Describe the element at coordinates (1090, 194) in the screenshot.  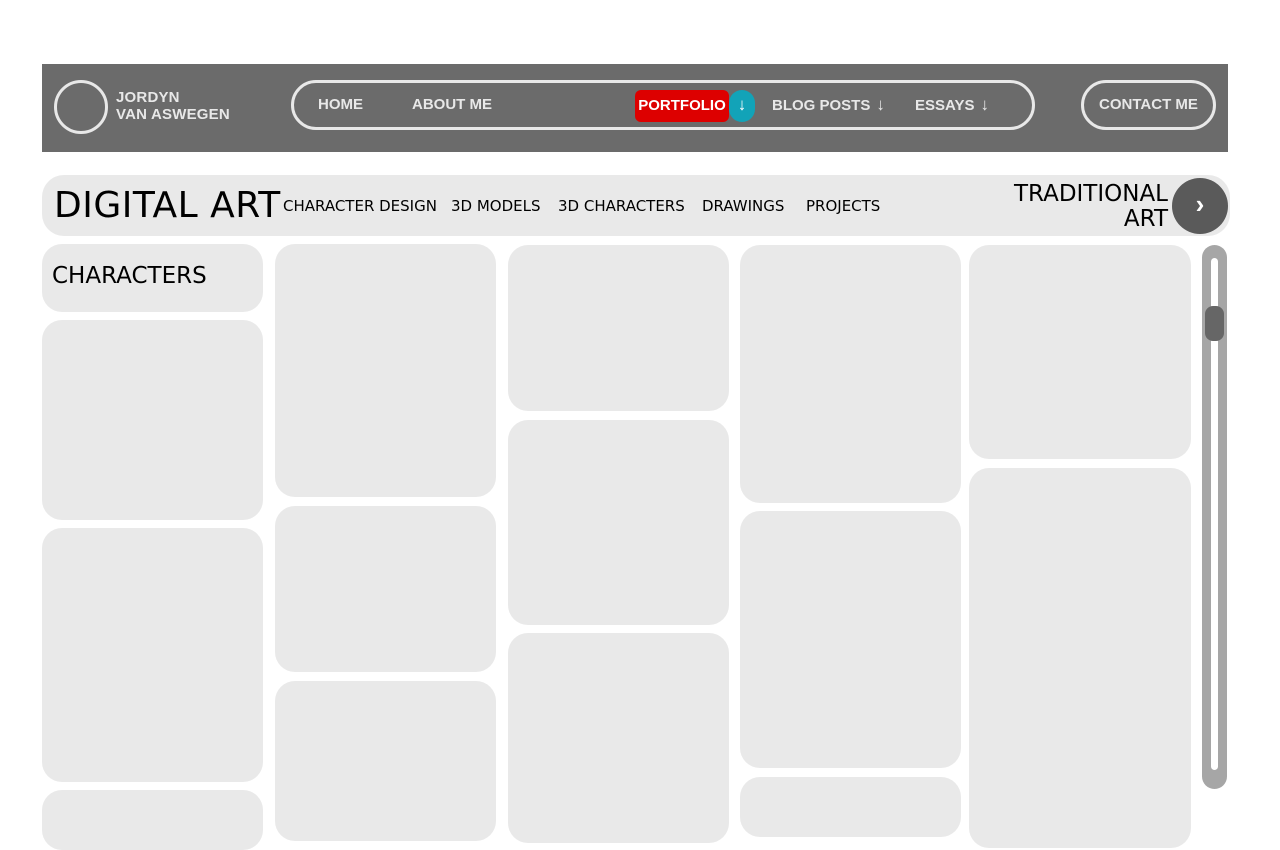
I see `next-section-line1: TRADITIONAL` at that location.